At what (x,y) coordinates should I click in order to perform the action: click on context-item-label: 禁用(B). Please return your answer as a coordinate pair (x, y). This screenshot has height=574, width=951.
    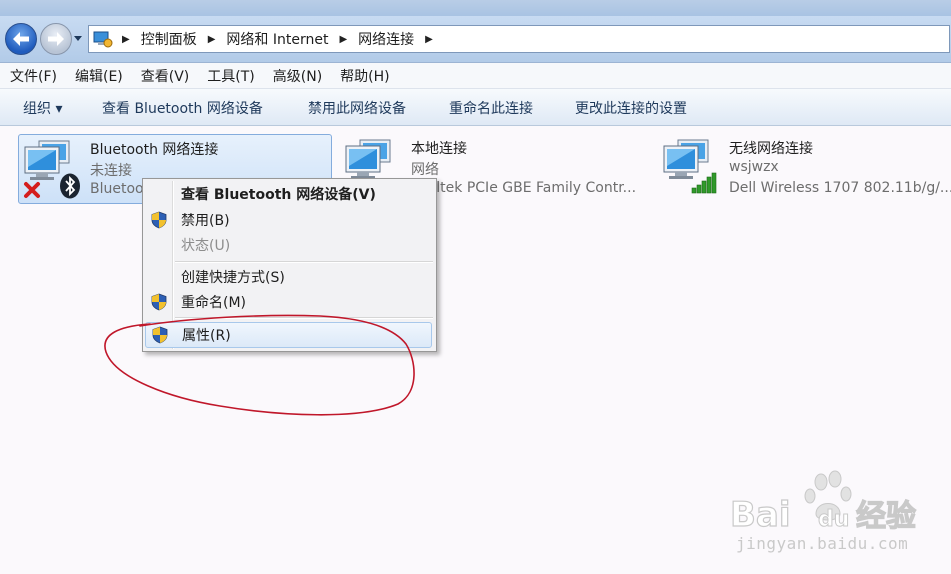
    Looking at the image, I should click on (205, 221).